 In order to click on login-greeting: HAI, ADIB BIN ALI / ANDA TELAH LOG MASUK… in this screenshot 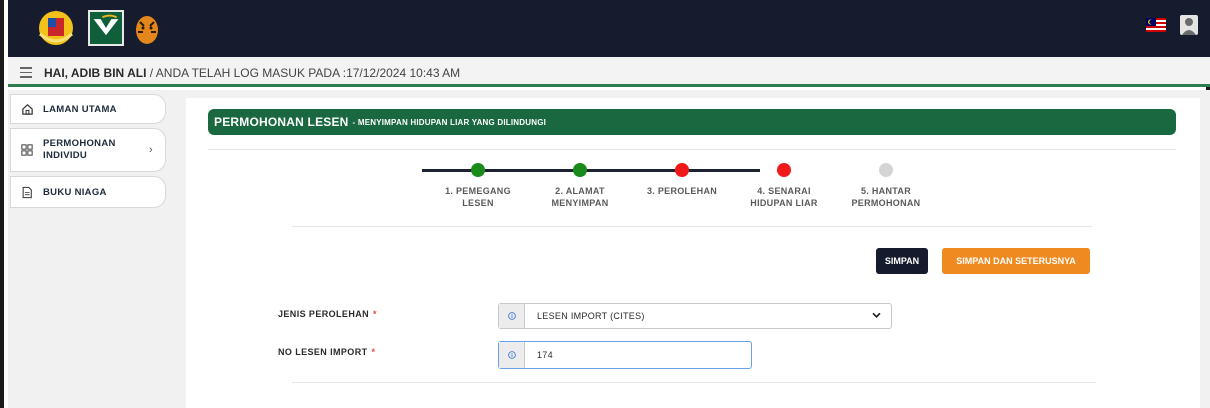, I will do `click(252, 73)`.